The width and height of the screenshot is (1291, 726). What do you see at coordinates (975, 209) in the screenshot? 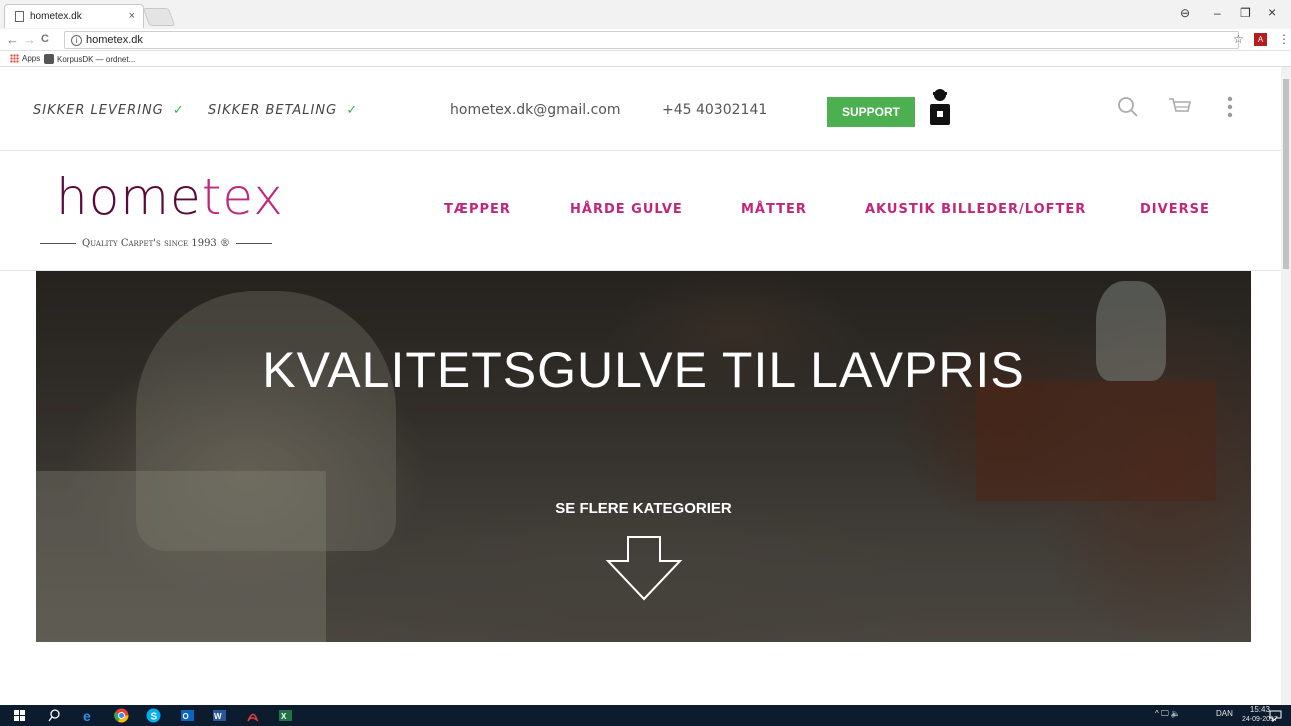
I see `nav-item-akustik: AKUSTIK BILLEDER/LOFTER` at bounding box center [975, 209].